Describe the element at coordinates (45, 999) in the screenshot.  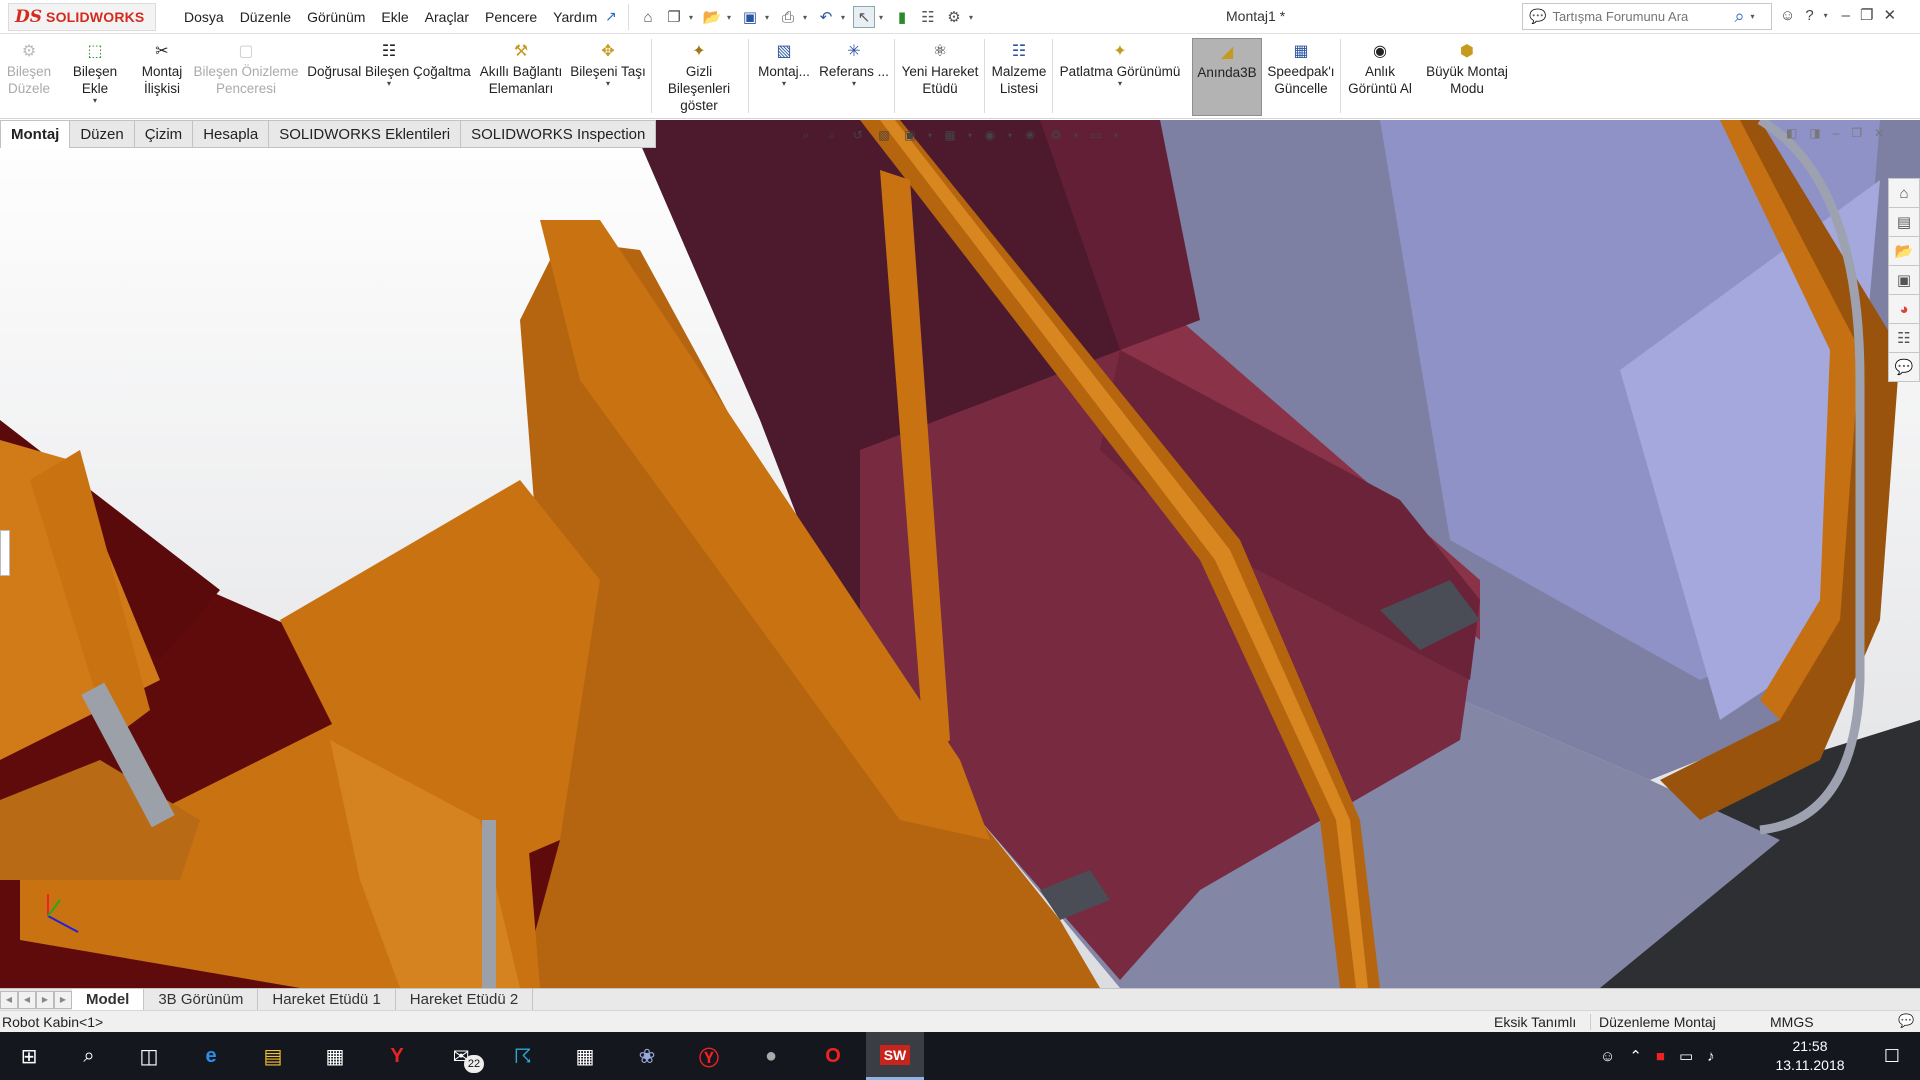
I see `next-tab-icon: ▶` at that location.